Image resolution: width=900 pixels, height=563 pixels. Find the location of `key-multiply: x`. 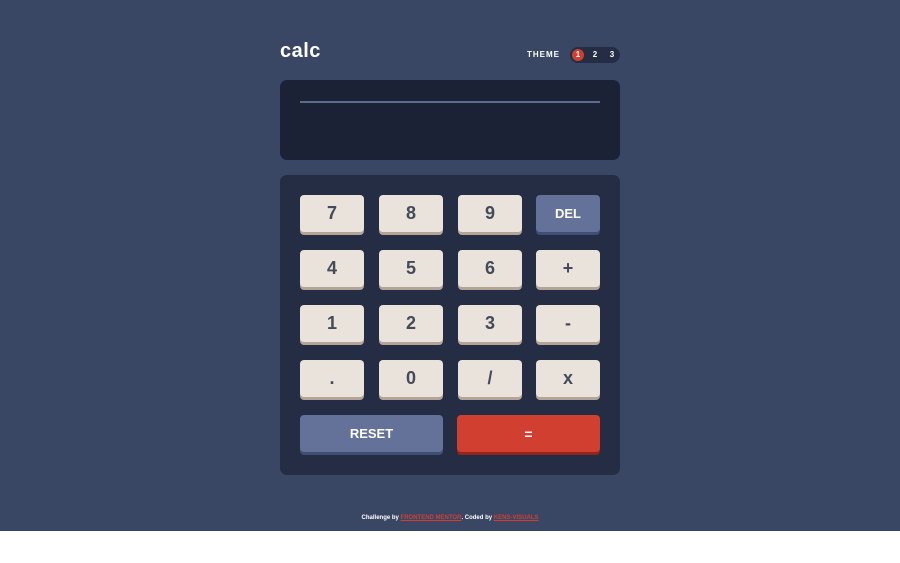

key-multiply: x is located at coordinates (568, 378).